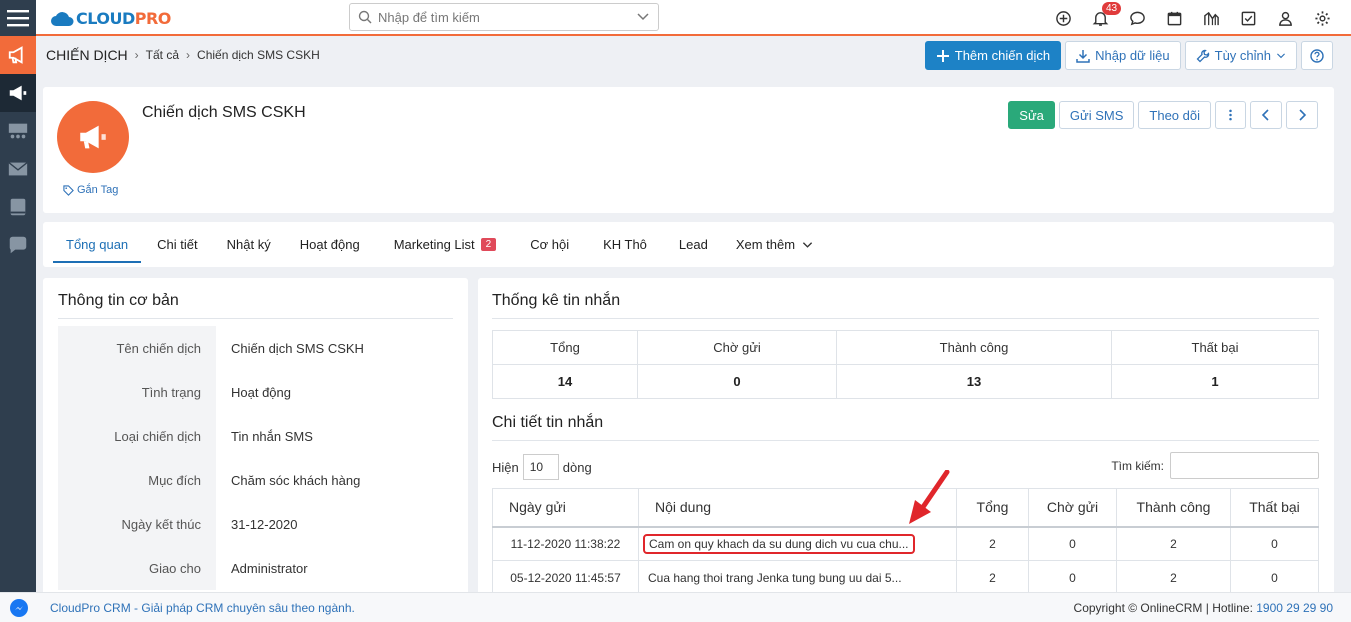  I want to click on info-row-end-date: Ngày kết thúc 31-12-2020, so click(255, 524).